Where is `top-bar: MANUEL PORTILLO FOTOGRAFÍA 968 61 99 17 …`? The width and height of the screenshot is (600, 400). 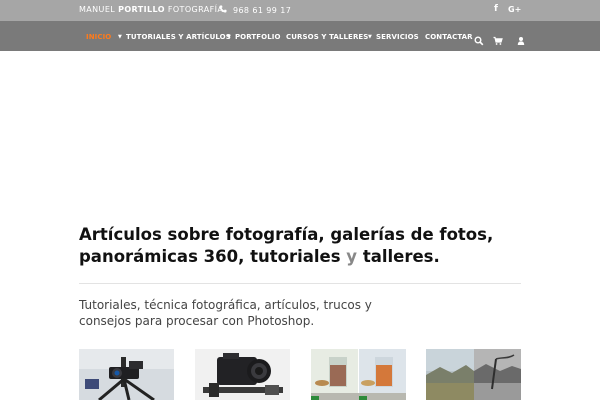 top-bar: MANUEL PORTILLO FOTOGRAFÍA 968 61 99 17 … is located at coordinates (300, 10).